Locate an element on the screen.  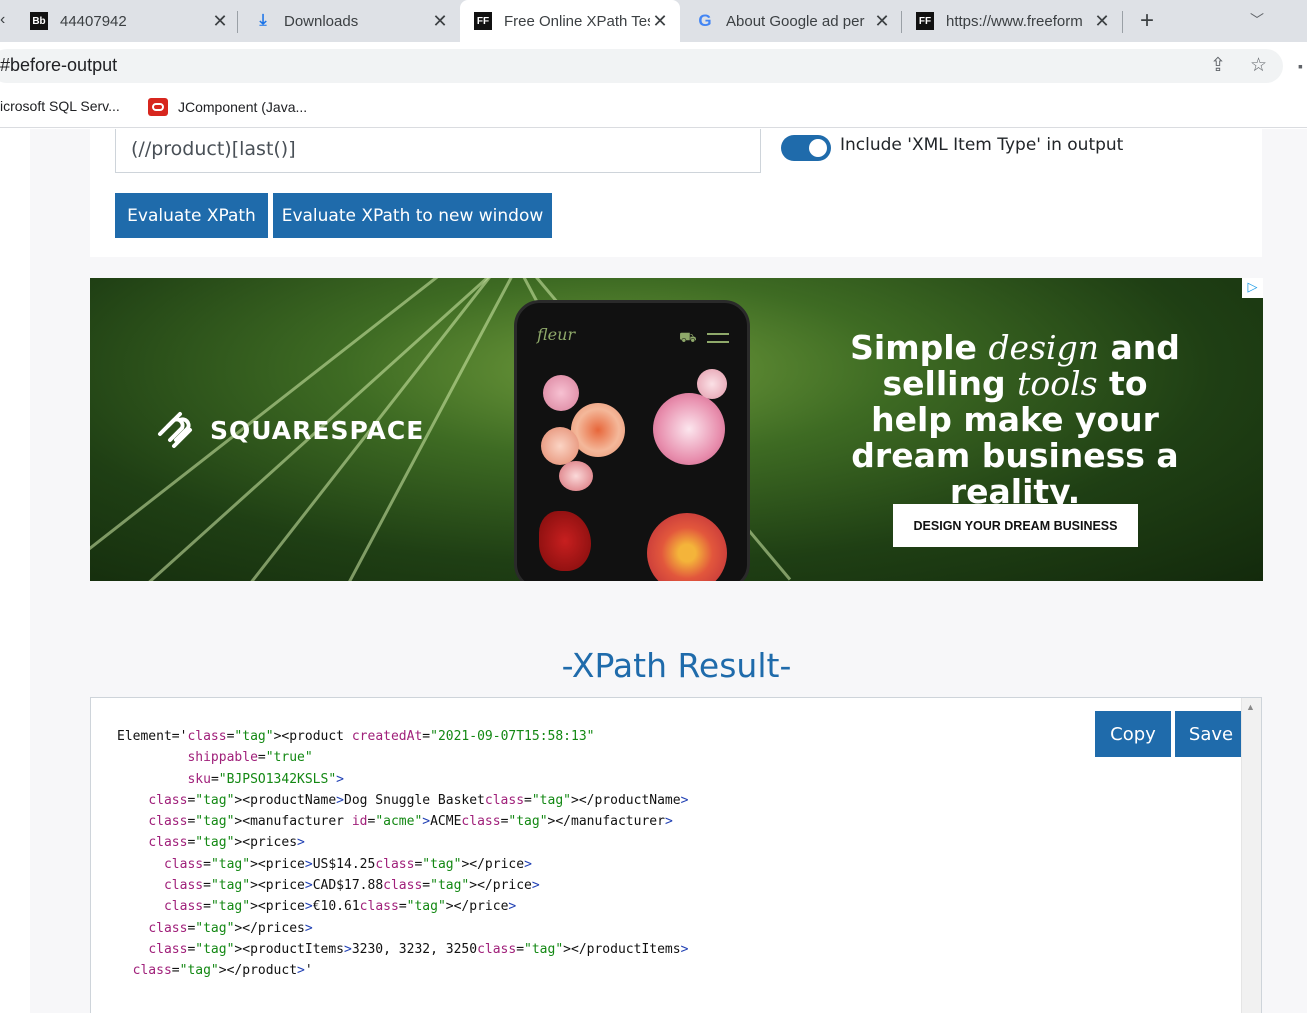
address-row: #before-output ⇪ ☆ ▪ is located at coordinates (653, 65).